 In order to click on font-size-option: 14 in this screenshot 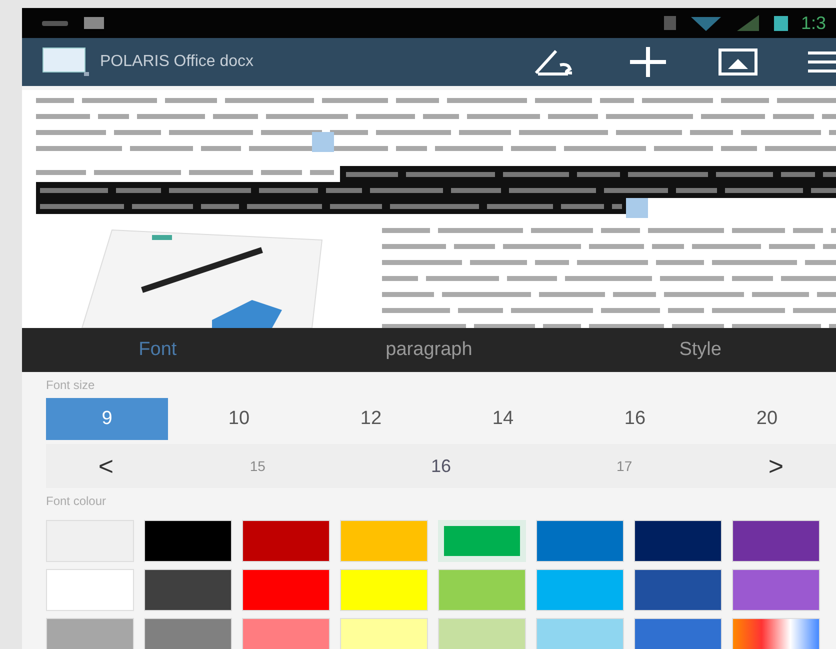, I will do `click(503, 419)`.